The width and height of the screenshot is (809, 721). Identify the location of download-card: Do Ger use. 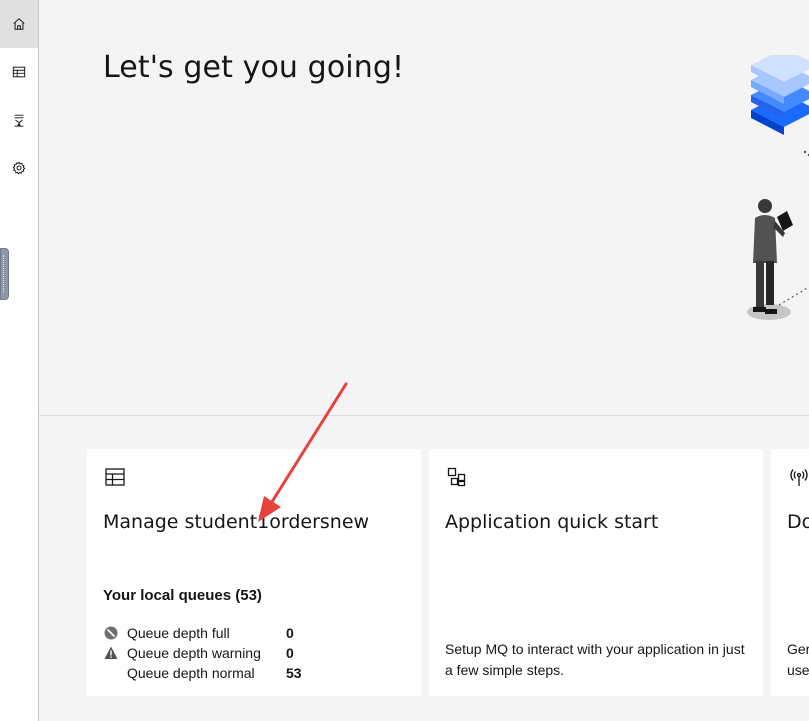
(790, 572).